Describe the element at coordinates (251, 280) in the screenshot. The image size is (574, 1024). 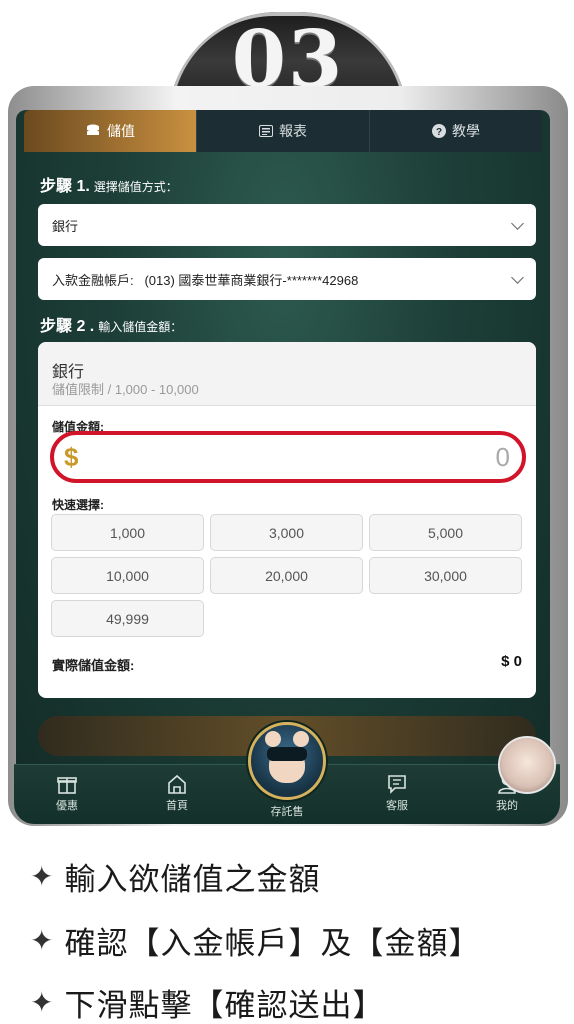
I see `bank-account-value: (013) 國泰世華商業銀行-*******42968` at that location.